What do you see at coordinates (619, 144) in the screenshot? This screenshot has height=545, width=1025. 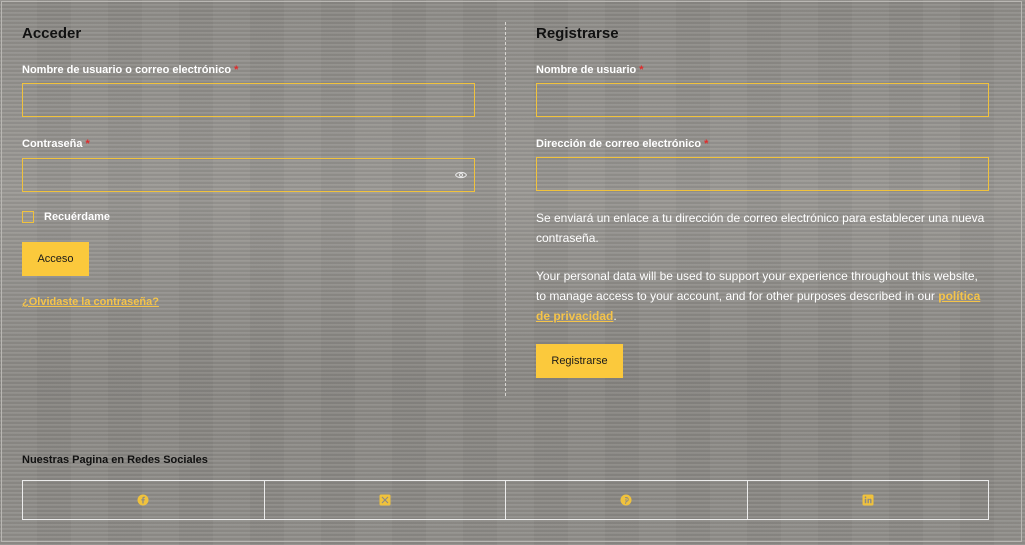 I see `register-email-label-text: Dirección de correo electrónico` at bounding box center [619, 144].